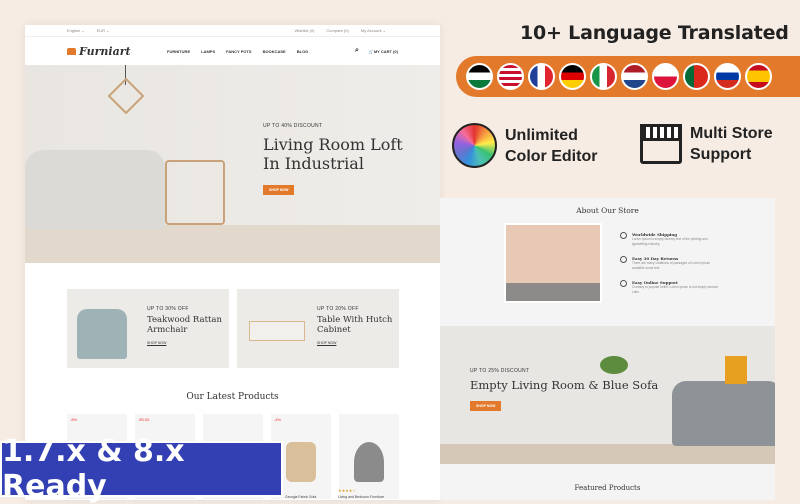 Image resolution: width=800 pixels, height=504 pixels. Describe the element at coordinates (95, 190) in the screenshot. I see `armchair-image` at that location.